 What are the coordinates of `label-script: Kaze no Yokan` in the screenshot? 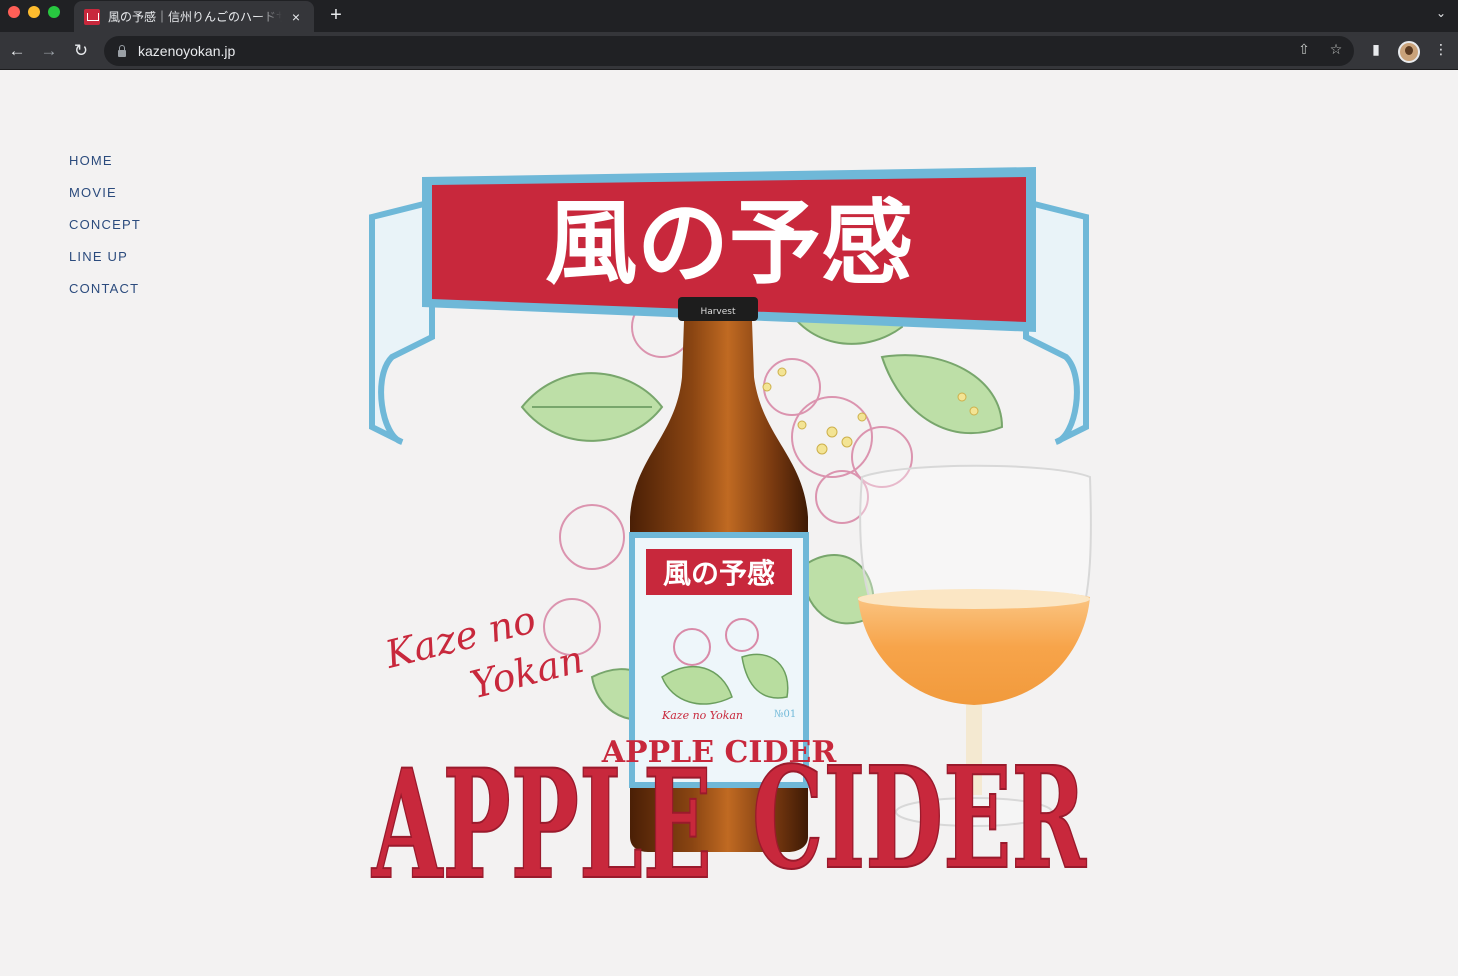 It's located at (702, 715).